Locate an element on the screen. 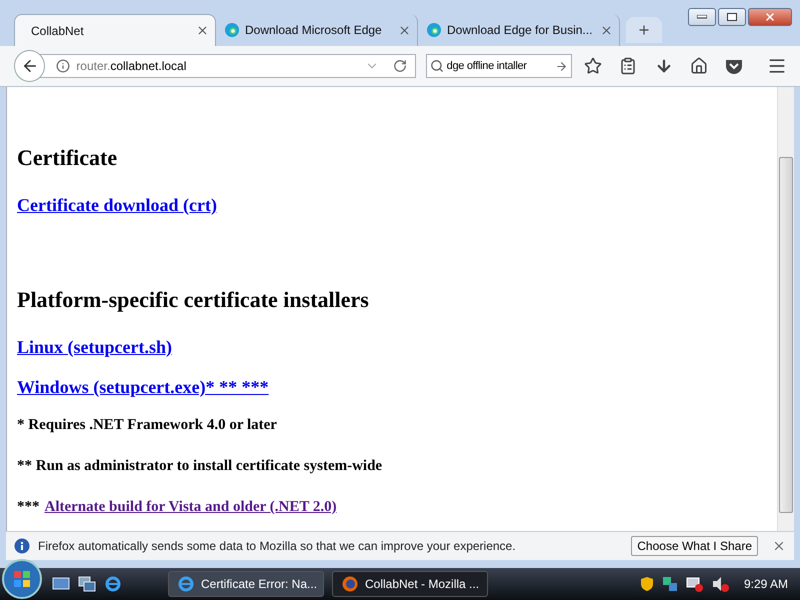  download-link: Windows (setupcert.exe)* ** *** is located at coordinates (143, 387).